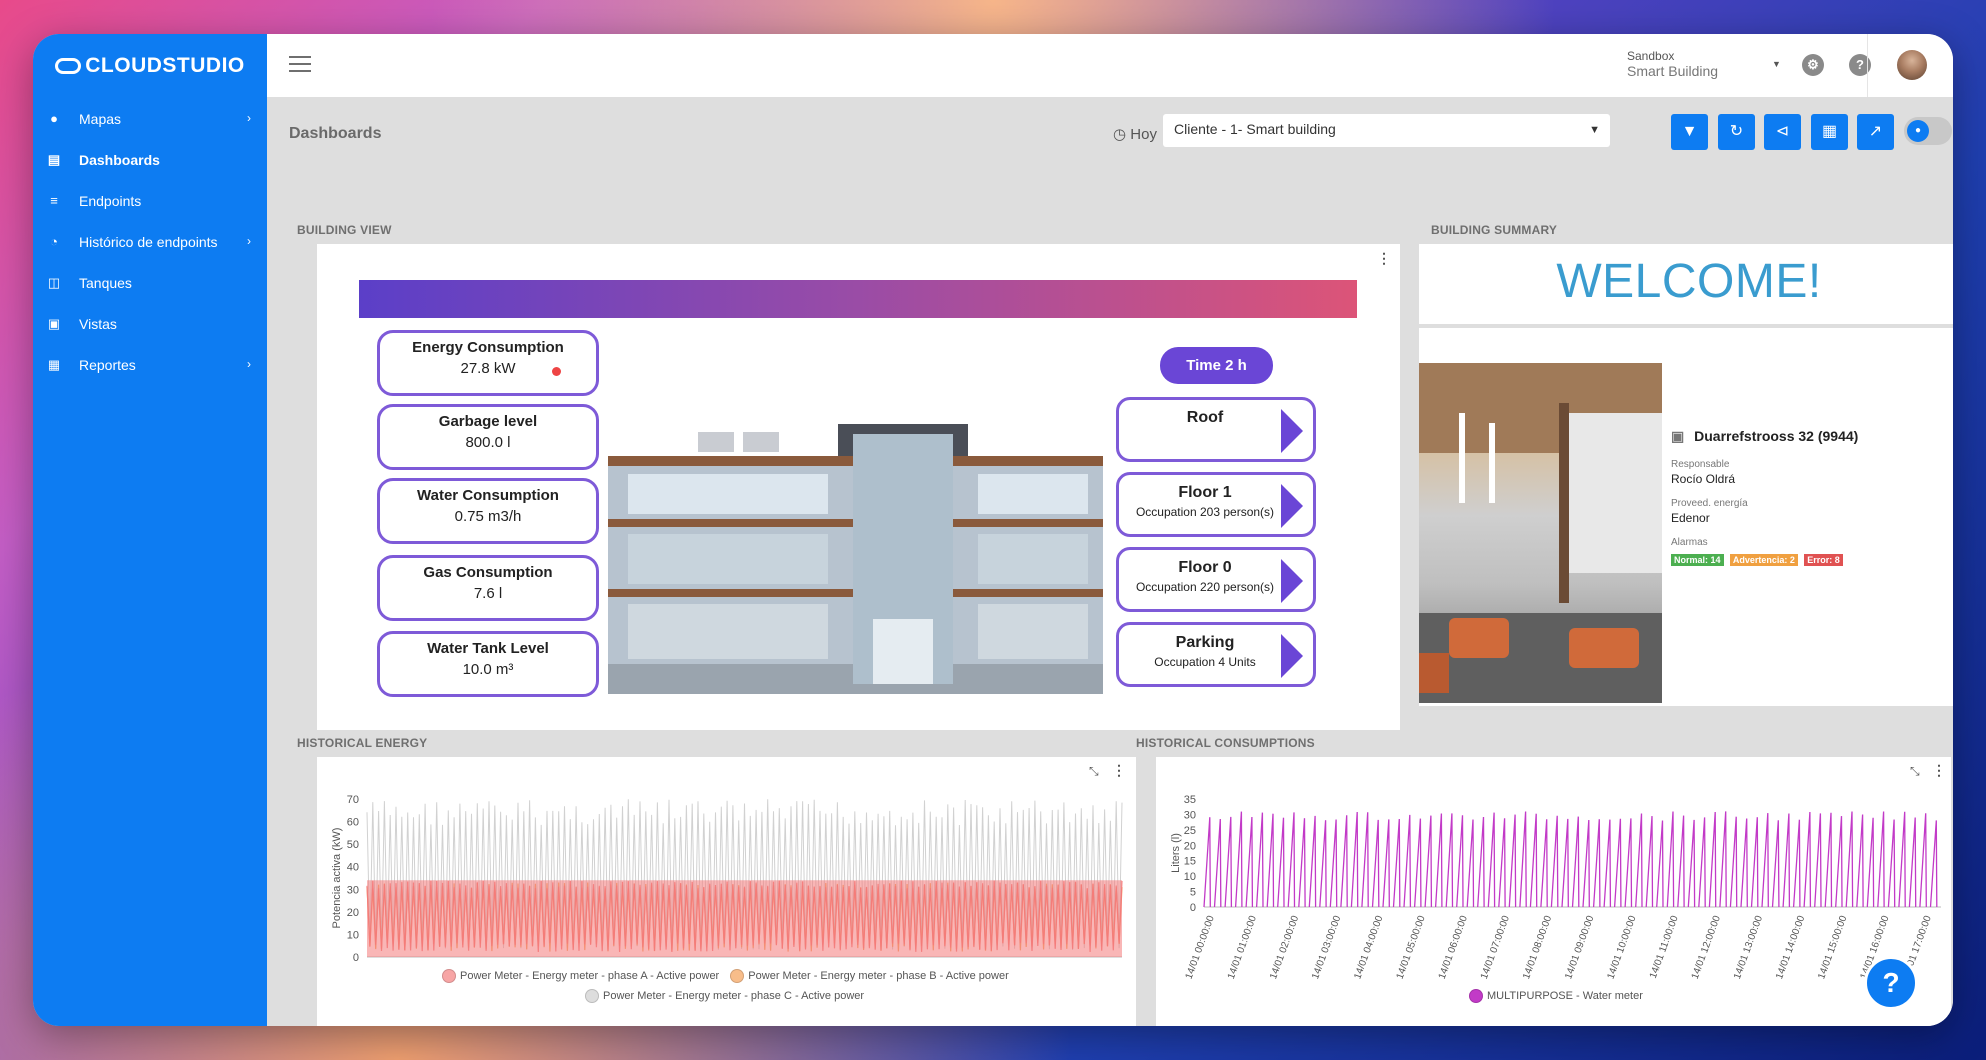 This screenshot has height=1060, width=1986. I want to click on external-link-icon: ↗, so click(1875, 131).